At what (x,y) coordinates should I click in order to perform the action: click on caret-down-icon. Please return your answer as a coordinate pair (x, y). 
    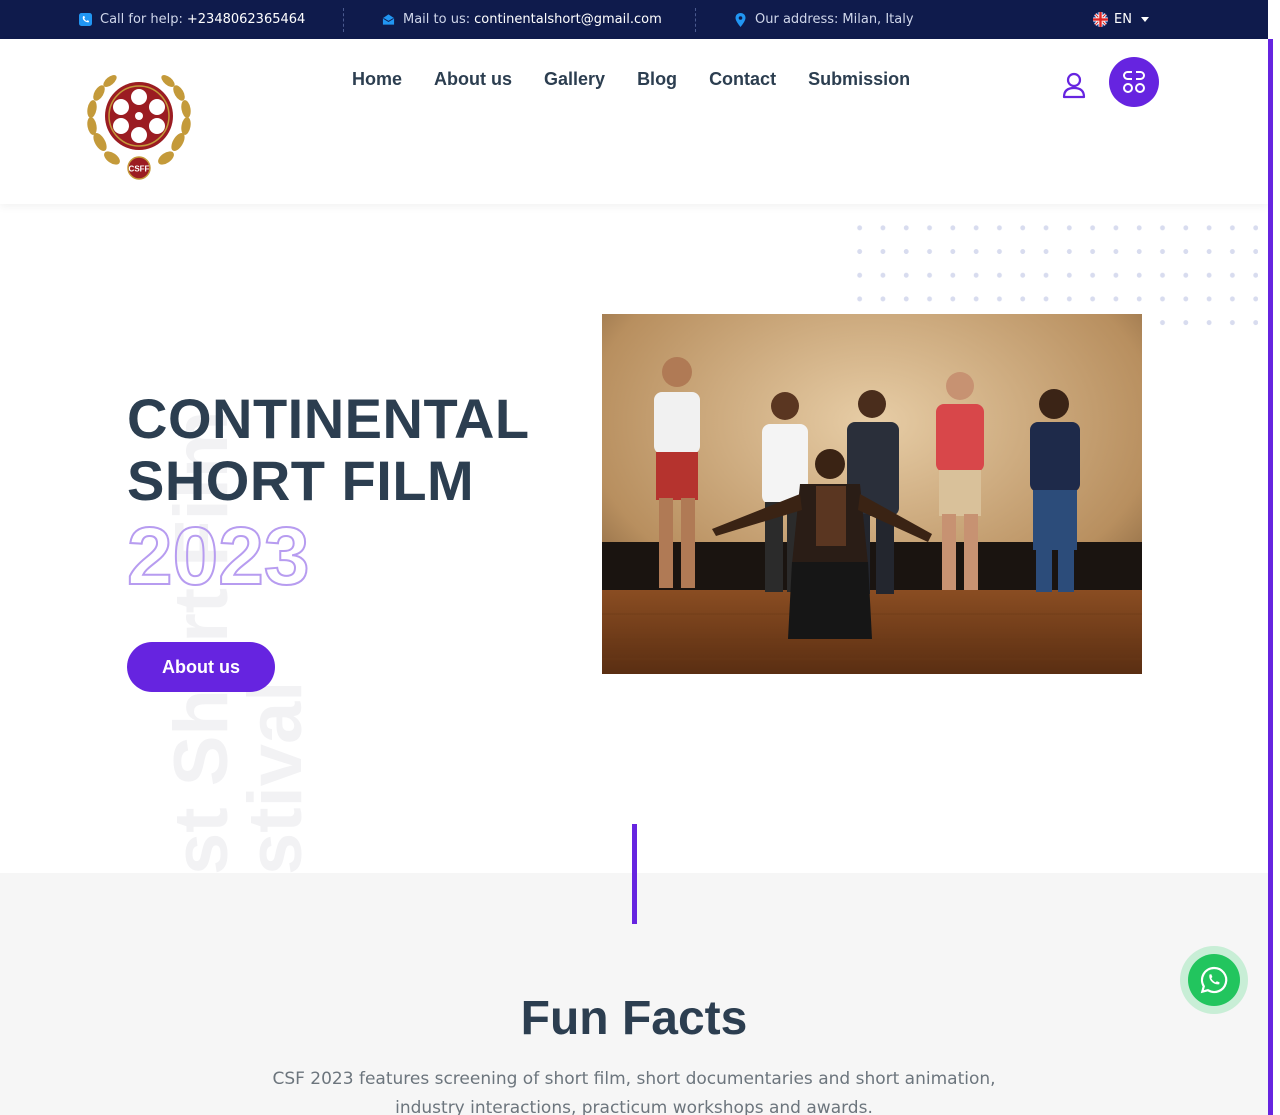
    Looking at the image, I should click on (1144, 19).